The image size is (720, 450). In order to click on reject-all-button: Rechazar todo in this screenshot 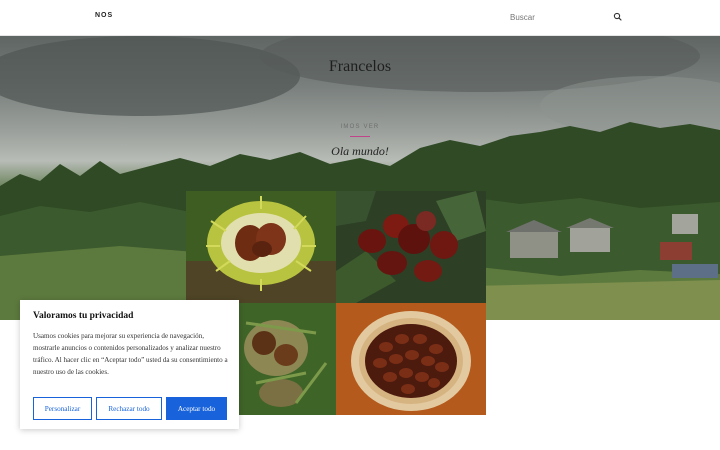, I will do `click(129, 408)`.